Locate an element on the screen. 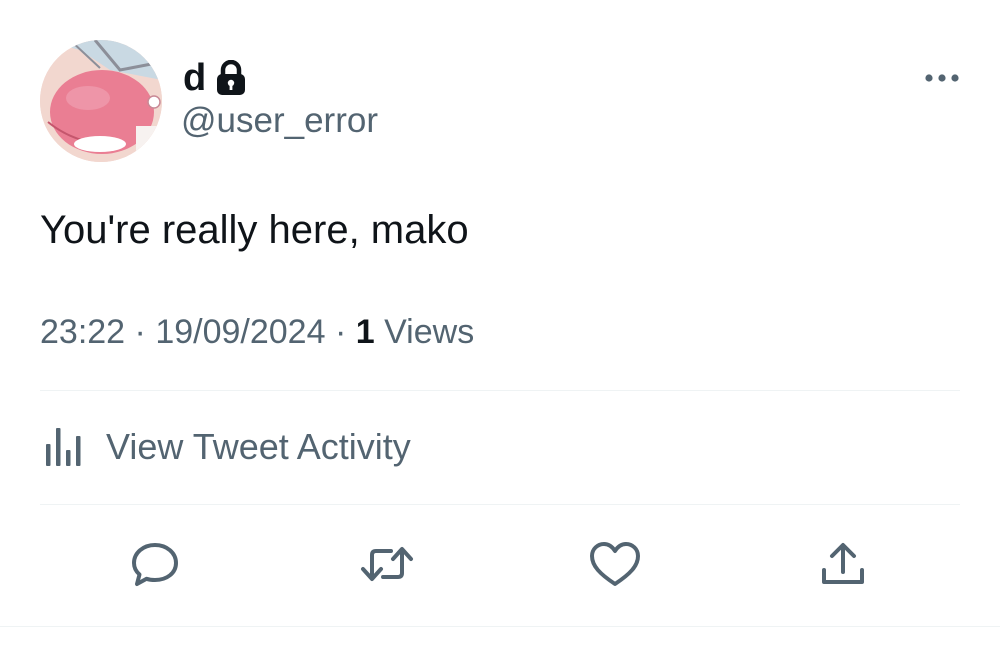  retweet-icon is located at coordinates (387, 566).